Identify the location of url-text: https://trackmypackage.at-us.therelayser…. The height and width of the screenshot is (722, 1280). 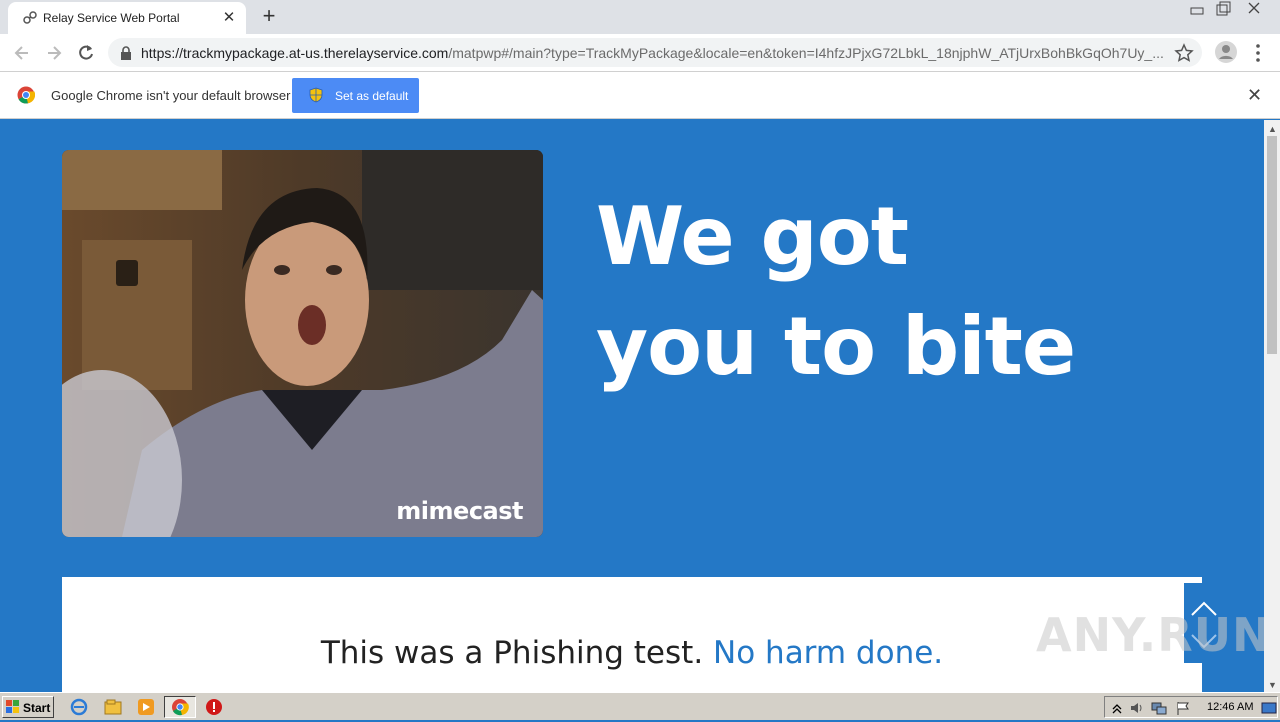
(656, 53).